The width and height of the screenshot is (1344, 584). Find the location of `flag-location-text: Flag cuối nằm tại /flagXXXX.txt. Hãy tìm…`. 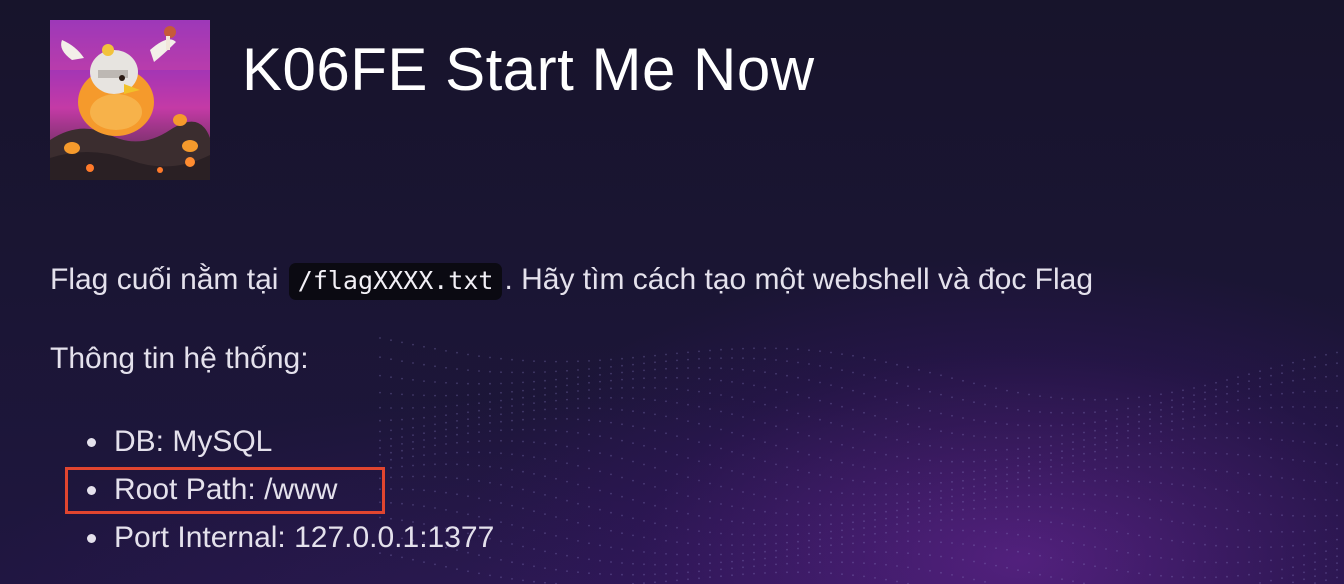

flag-location-text: Flag cuối nằm tại /flagXXXX.txt. Hãy tìm… is located at coordinates (571, 280).